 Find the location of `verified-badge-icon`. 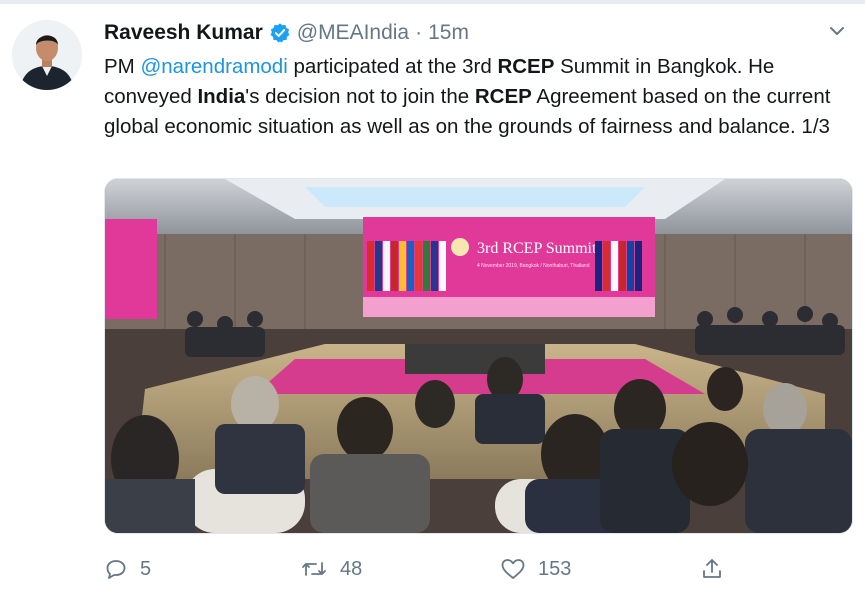

verified-badge-icon is located at coordinates (280, 33).